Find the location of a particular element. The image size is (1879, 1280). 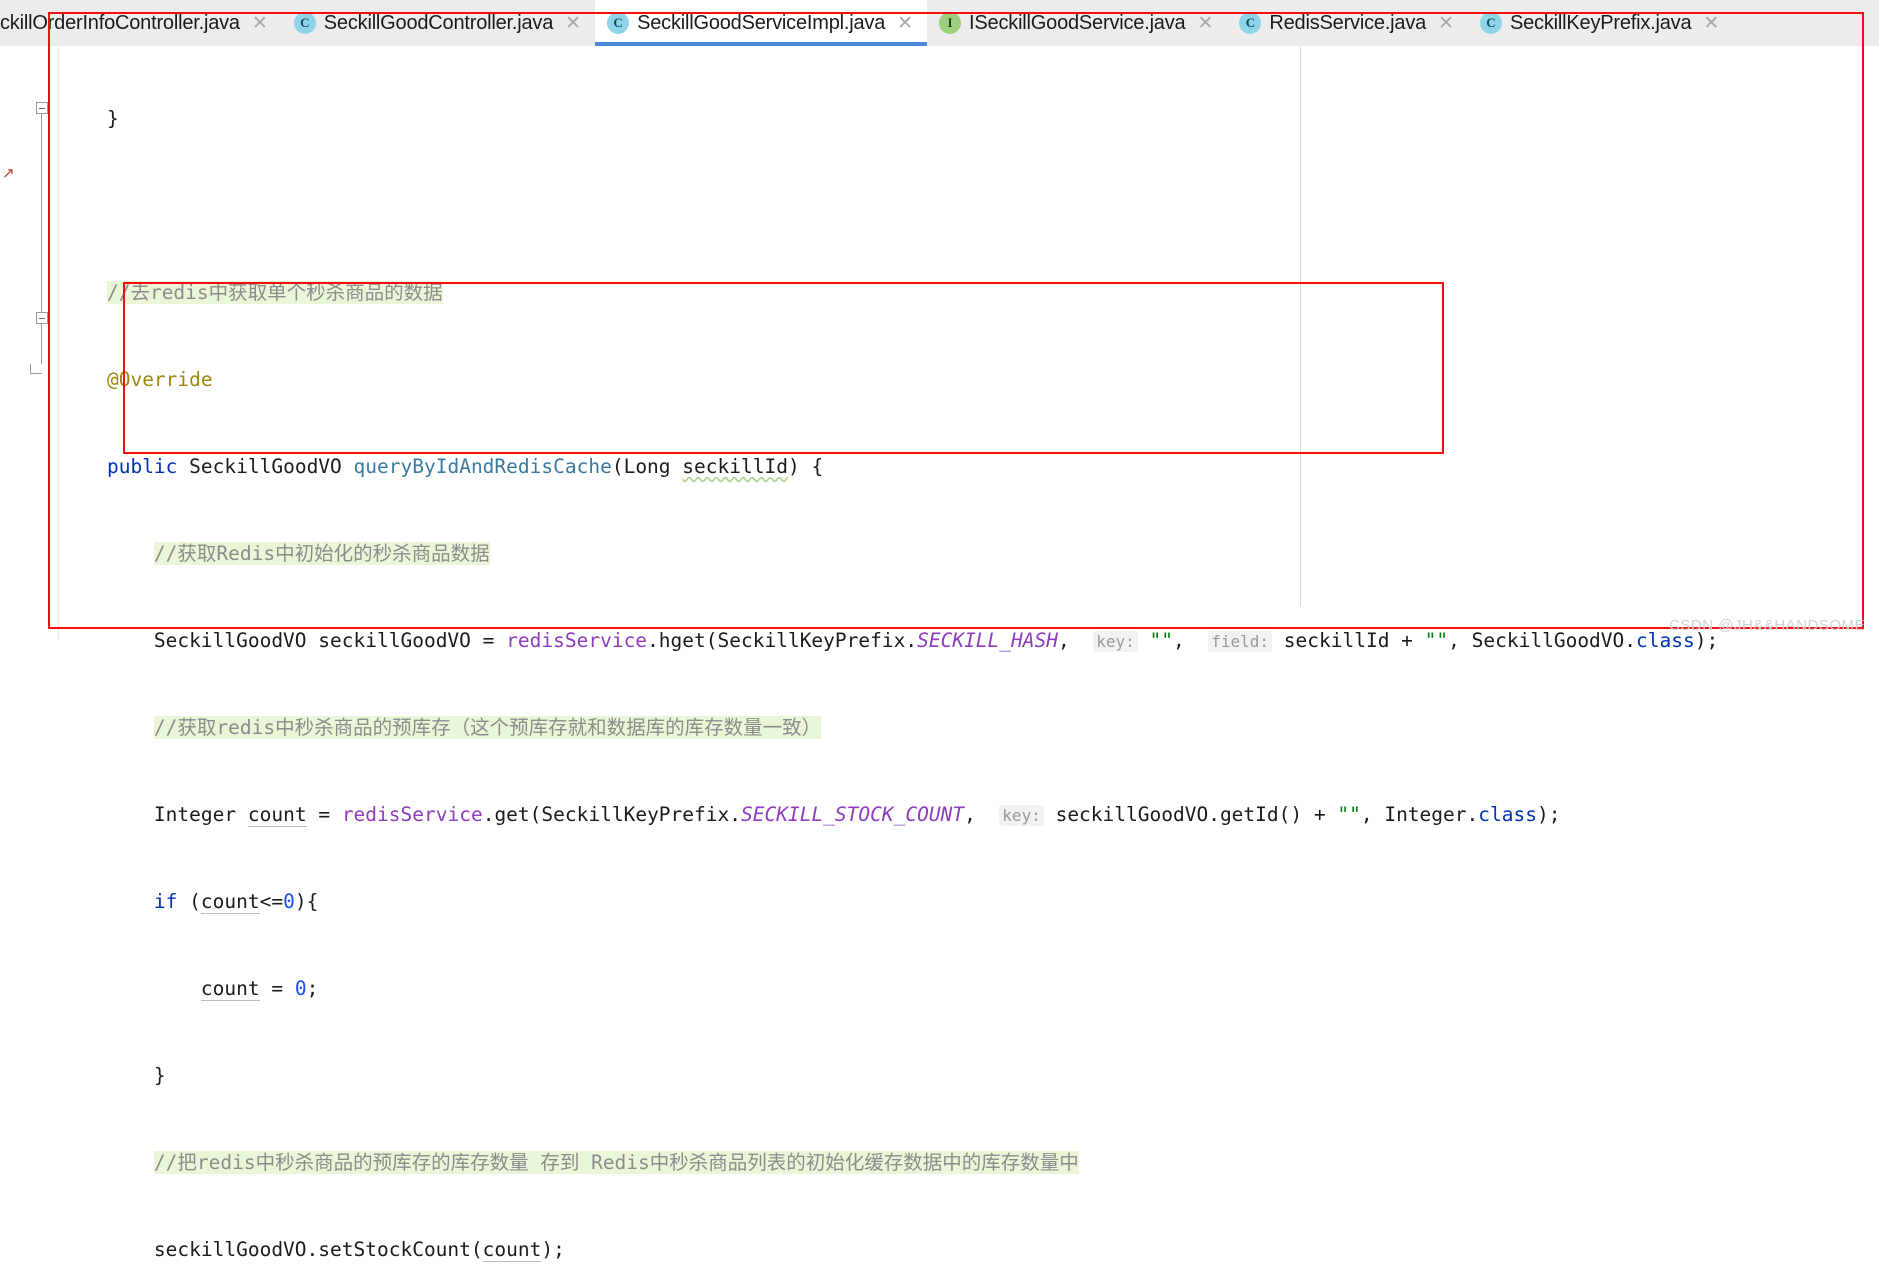

var-seckill-good-vo: seckillGoodVO is located at coordinates (230, 1249).